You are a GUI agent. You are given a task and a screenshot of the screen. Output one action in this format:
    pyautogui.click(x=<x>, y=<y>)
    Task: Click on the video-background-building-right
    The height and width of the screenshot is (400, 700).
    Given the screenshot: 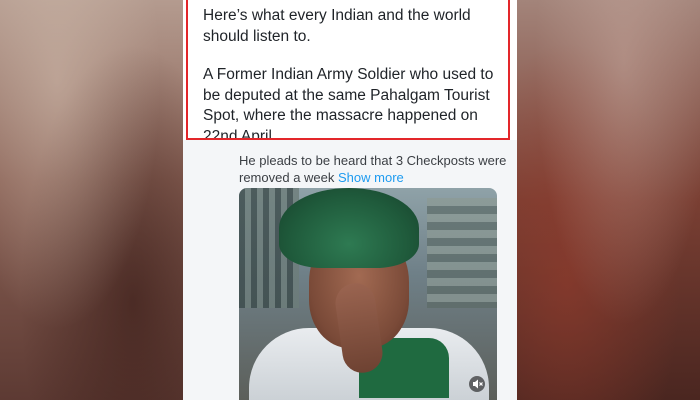 What is the action you would take?
    pyautogui.click(x=462, y=253)
    